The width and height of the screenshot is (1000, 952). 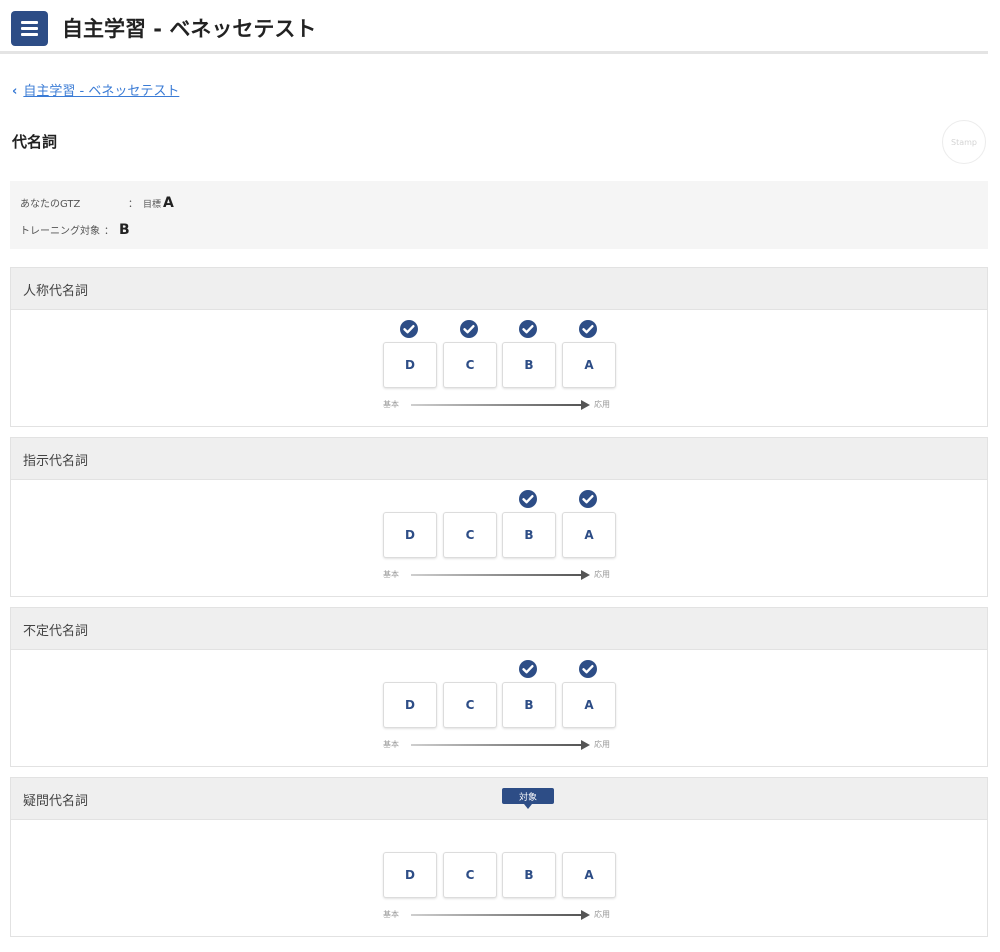 What do you see at coordinates (499, 799) in the screenshot?
I see `section-header: 疑問代名詞` at bounding box center [499, 799].